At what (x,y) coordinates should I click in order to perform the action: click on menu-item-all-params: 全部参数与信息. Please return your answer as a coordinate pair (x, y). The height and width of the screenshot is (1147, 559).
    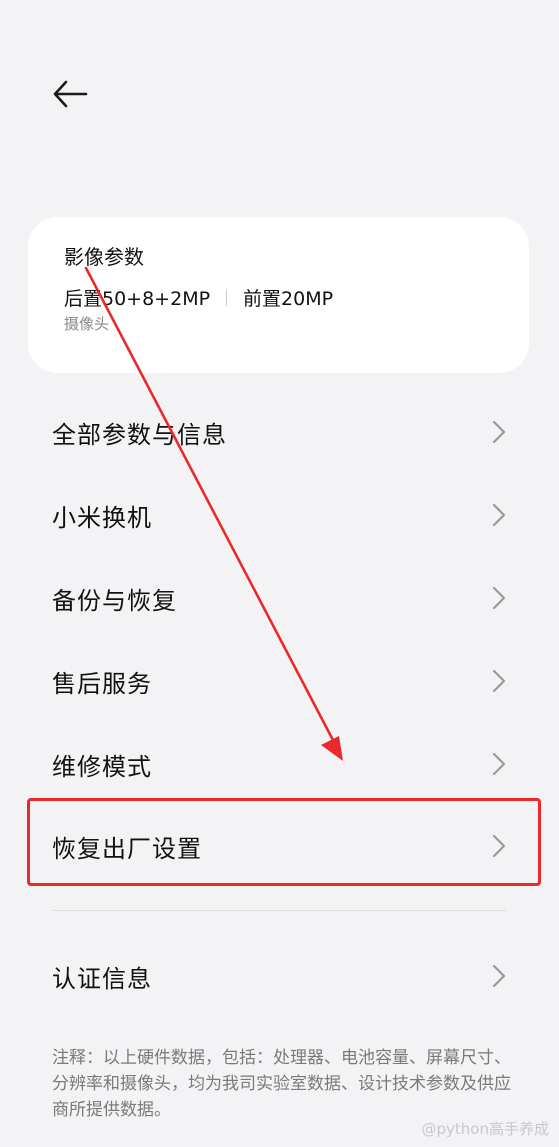
    Looking at the image, I should click on (278, 432).